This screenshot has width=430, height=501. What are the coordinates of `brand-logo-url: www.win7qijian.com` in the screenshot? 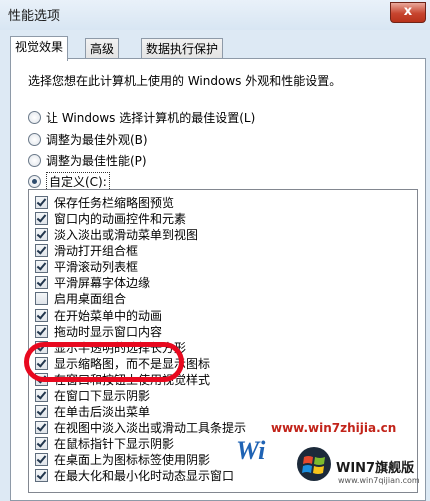 It's located at (379, 480).